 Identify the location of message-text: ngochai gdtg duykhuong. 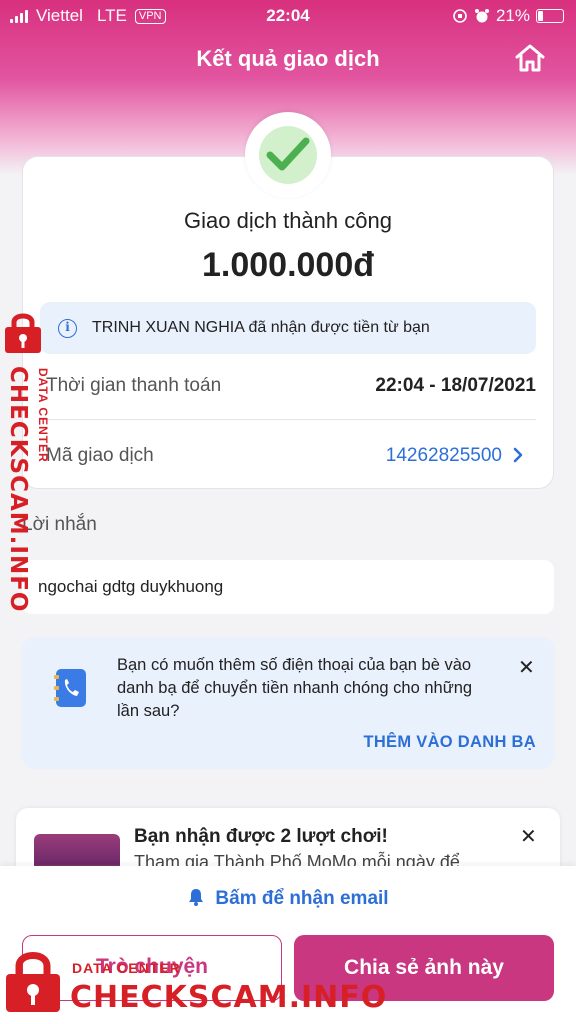
(131, 586).